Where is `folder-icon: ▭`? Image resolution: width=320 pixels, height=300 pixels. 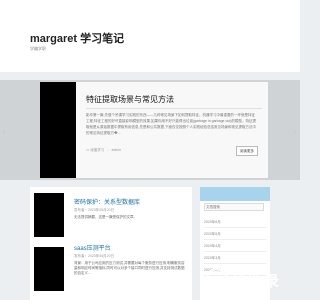
folder-icon: ▭ is located at coordinates (88, 150).